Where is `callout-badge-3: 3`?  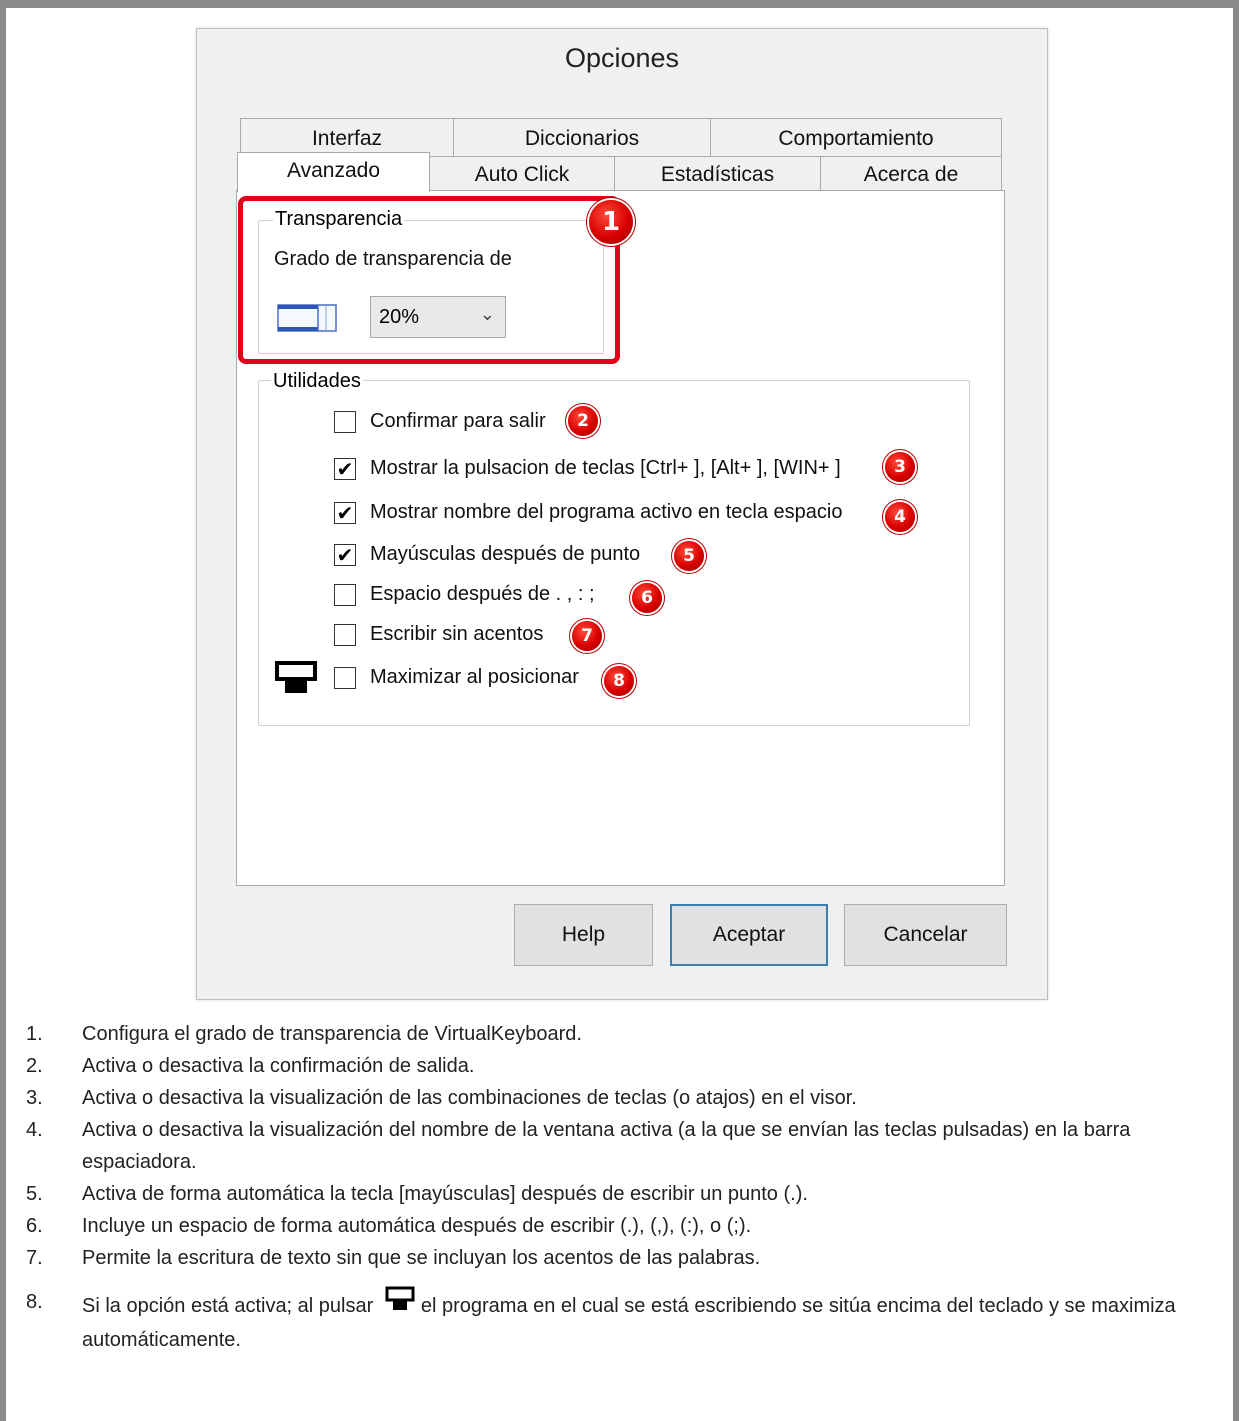
callout-badge-3: 3 is located at coordinates (900, 467).